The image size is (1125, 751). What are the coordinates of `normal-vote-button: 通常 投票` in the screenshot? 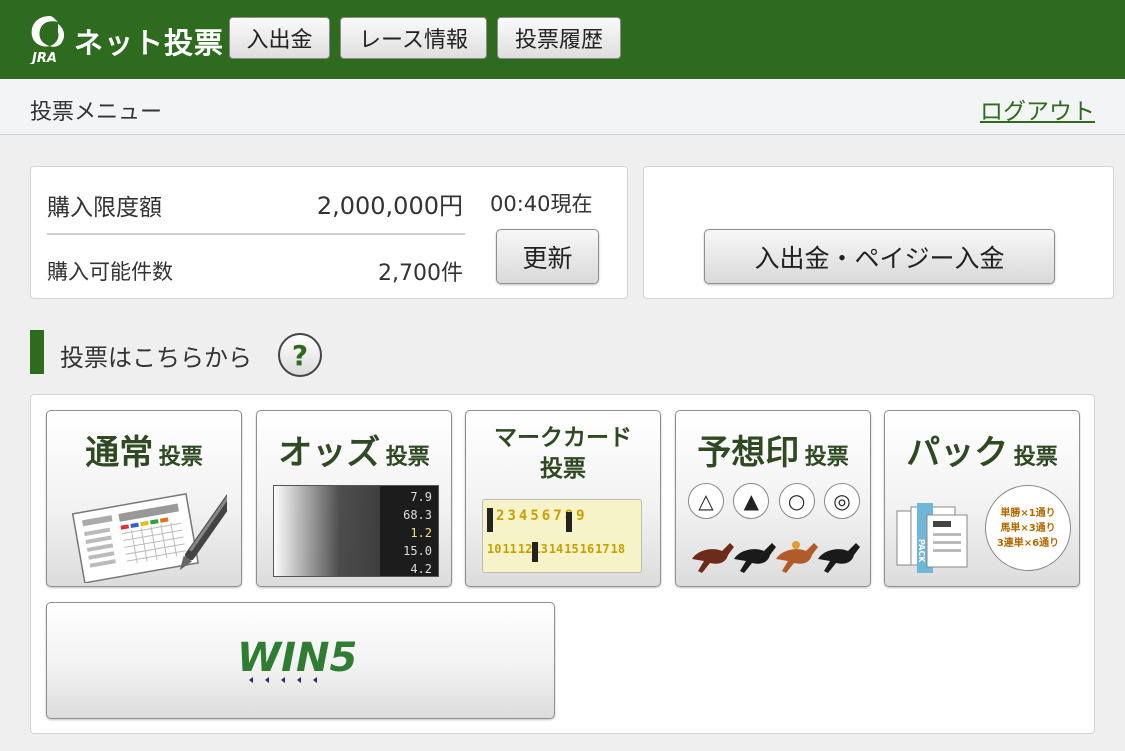 It's located at (144, 498).